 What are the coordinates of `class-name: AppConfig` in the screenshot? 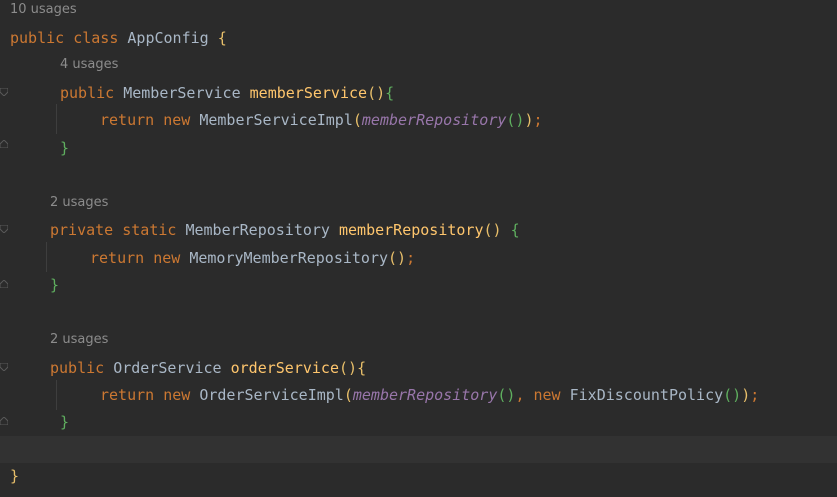 It's located at (168, 38).